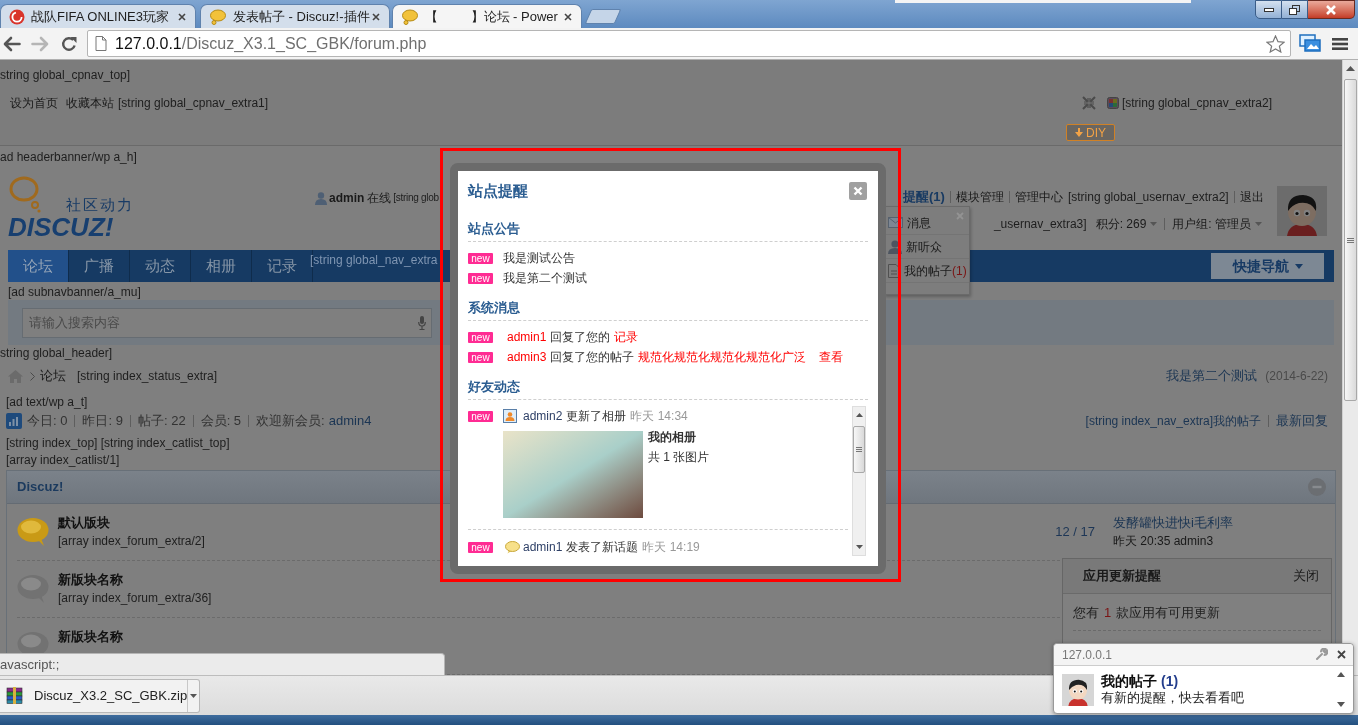 This screenshot has height=725, width=1358. Describe the element at coordinates (689, 43) in the screenshot. I see `address-field: 127.0.0.1/Discuz_X3.1_SC_GBK/forum.php` at that location.